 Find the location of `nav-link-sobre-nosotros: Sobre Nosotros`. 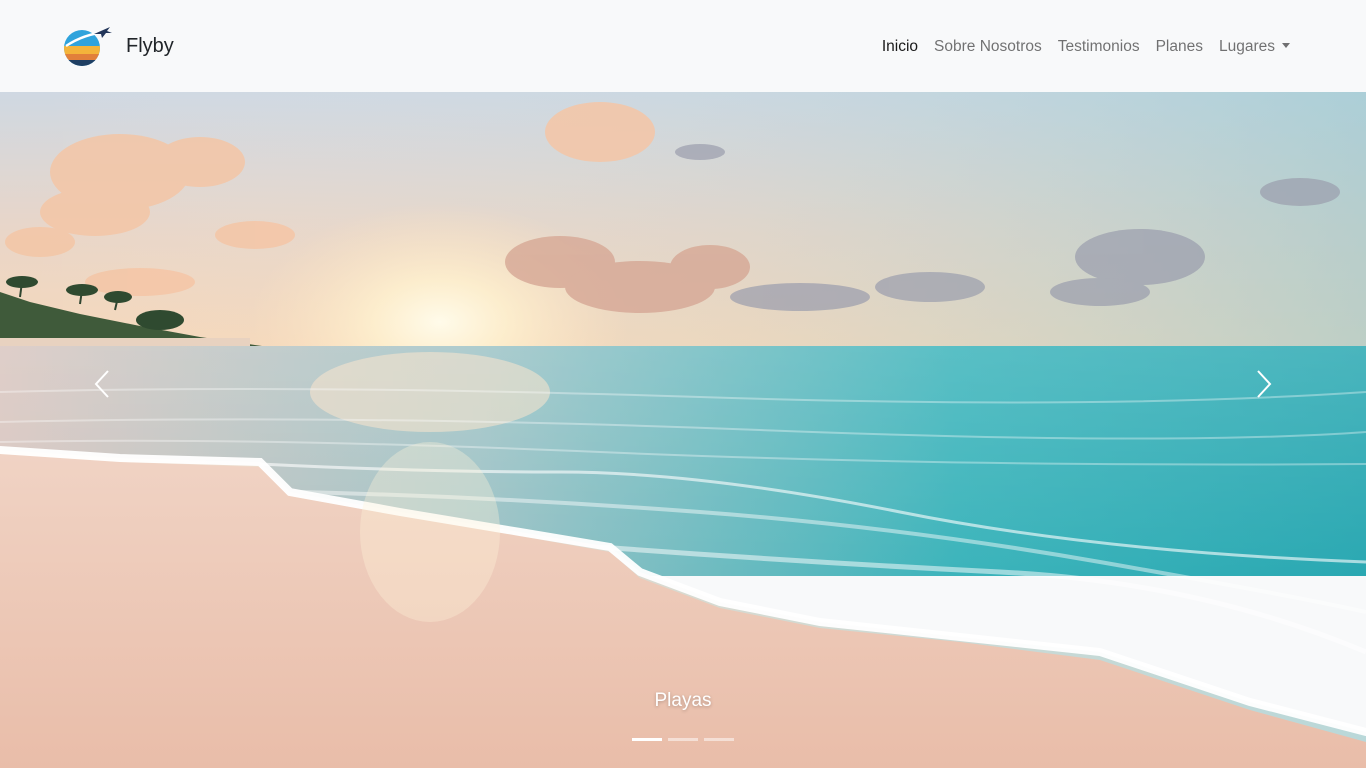

nav-link-sobre-nosotros: Sobre Nosotros is located at coordinates (988, 47).